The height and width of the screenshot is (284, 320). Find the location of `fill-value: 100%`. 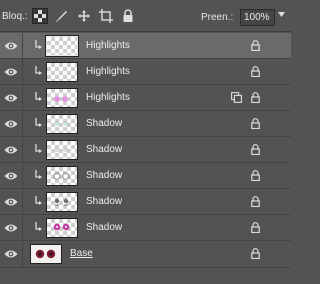

fill-value: 100% is located at coordinates (257, 17).